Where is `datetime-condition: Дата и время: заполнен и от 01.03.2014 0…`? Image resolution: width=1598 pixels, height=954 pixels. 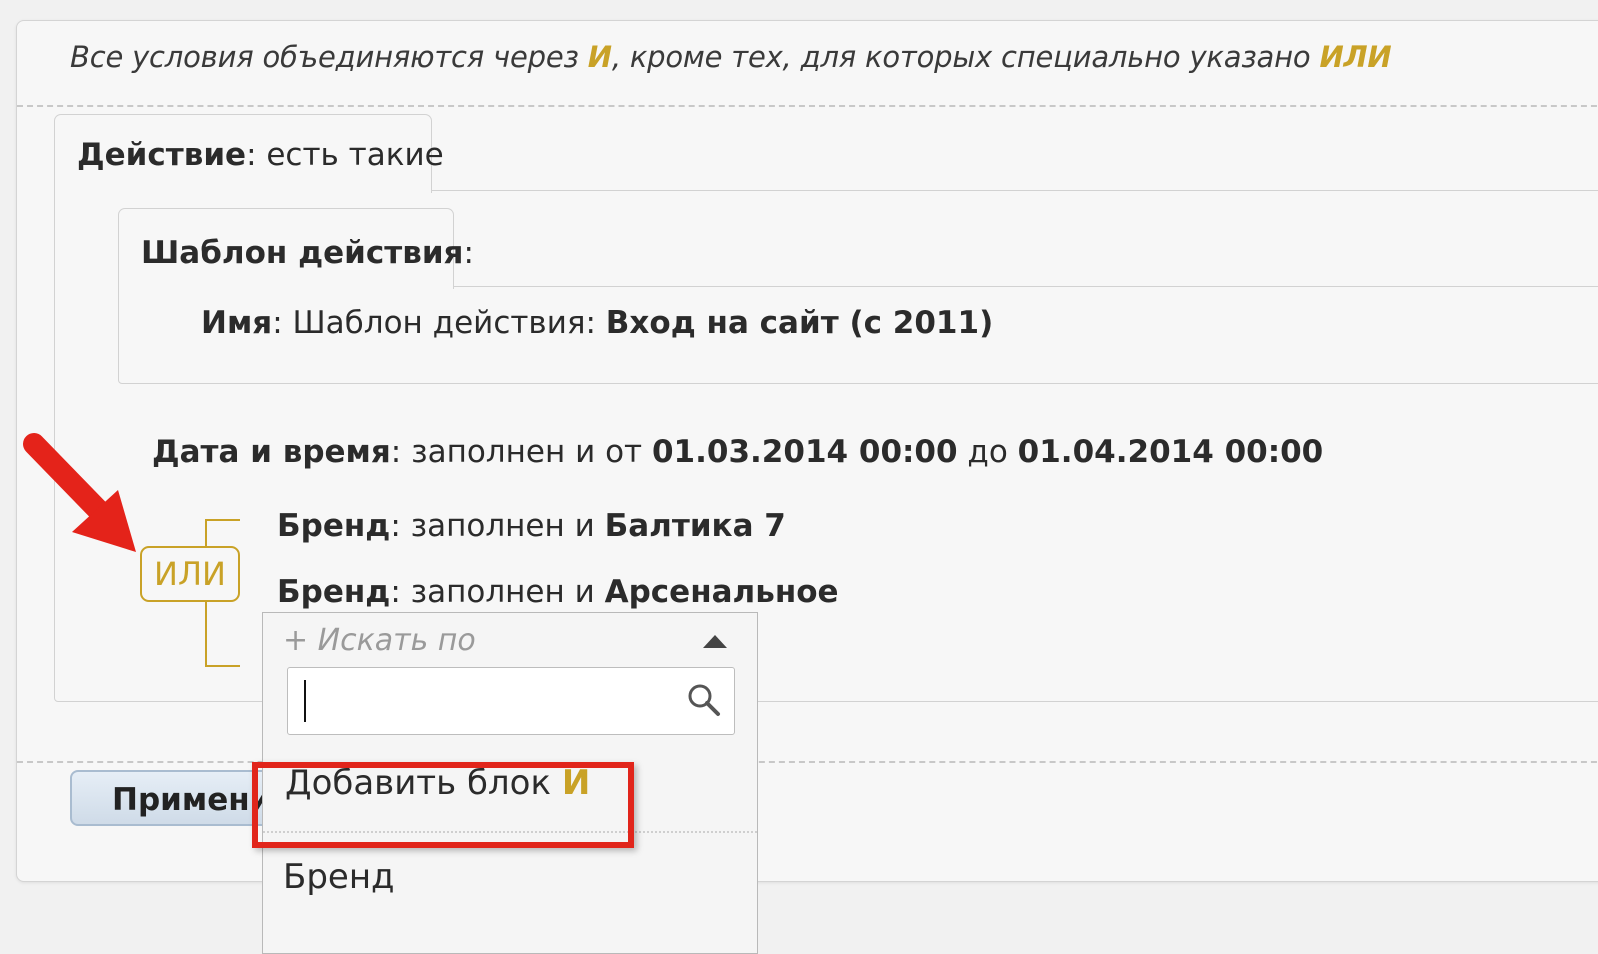
datetime-condition: Дата и время: заполнен и от 01.03.2014 0… is located at coordinates (737, 452).